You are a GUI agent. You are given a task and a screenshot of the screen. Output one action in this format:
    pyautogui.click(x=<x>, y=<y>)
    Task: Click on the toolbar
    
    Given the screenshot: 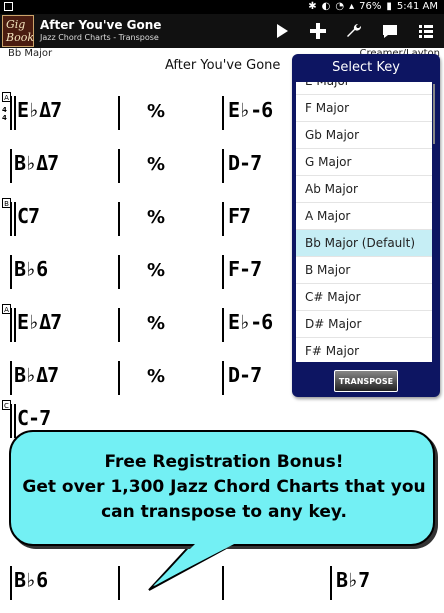 What is the action you would take?
    pyautogui.click(x=354, y=31)
    